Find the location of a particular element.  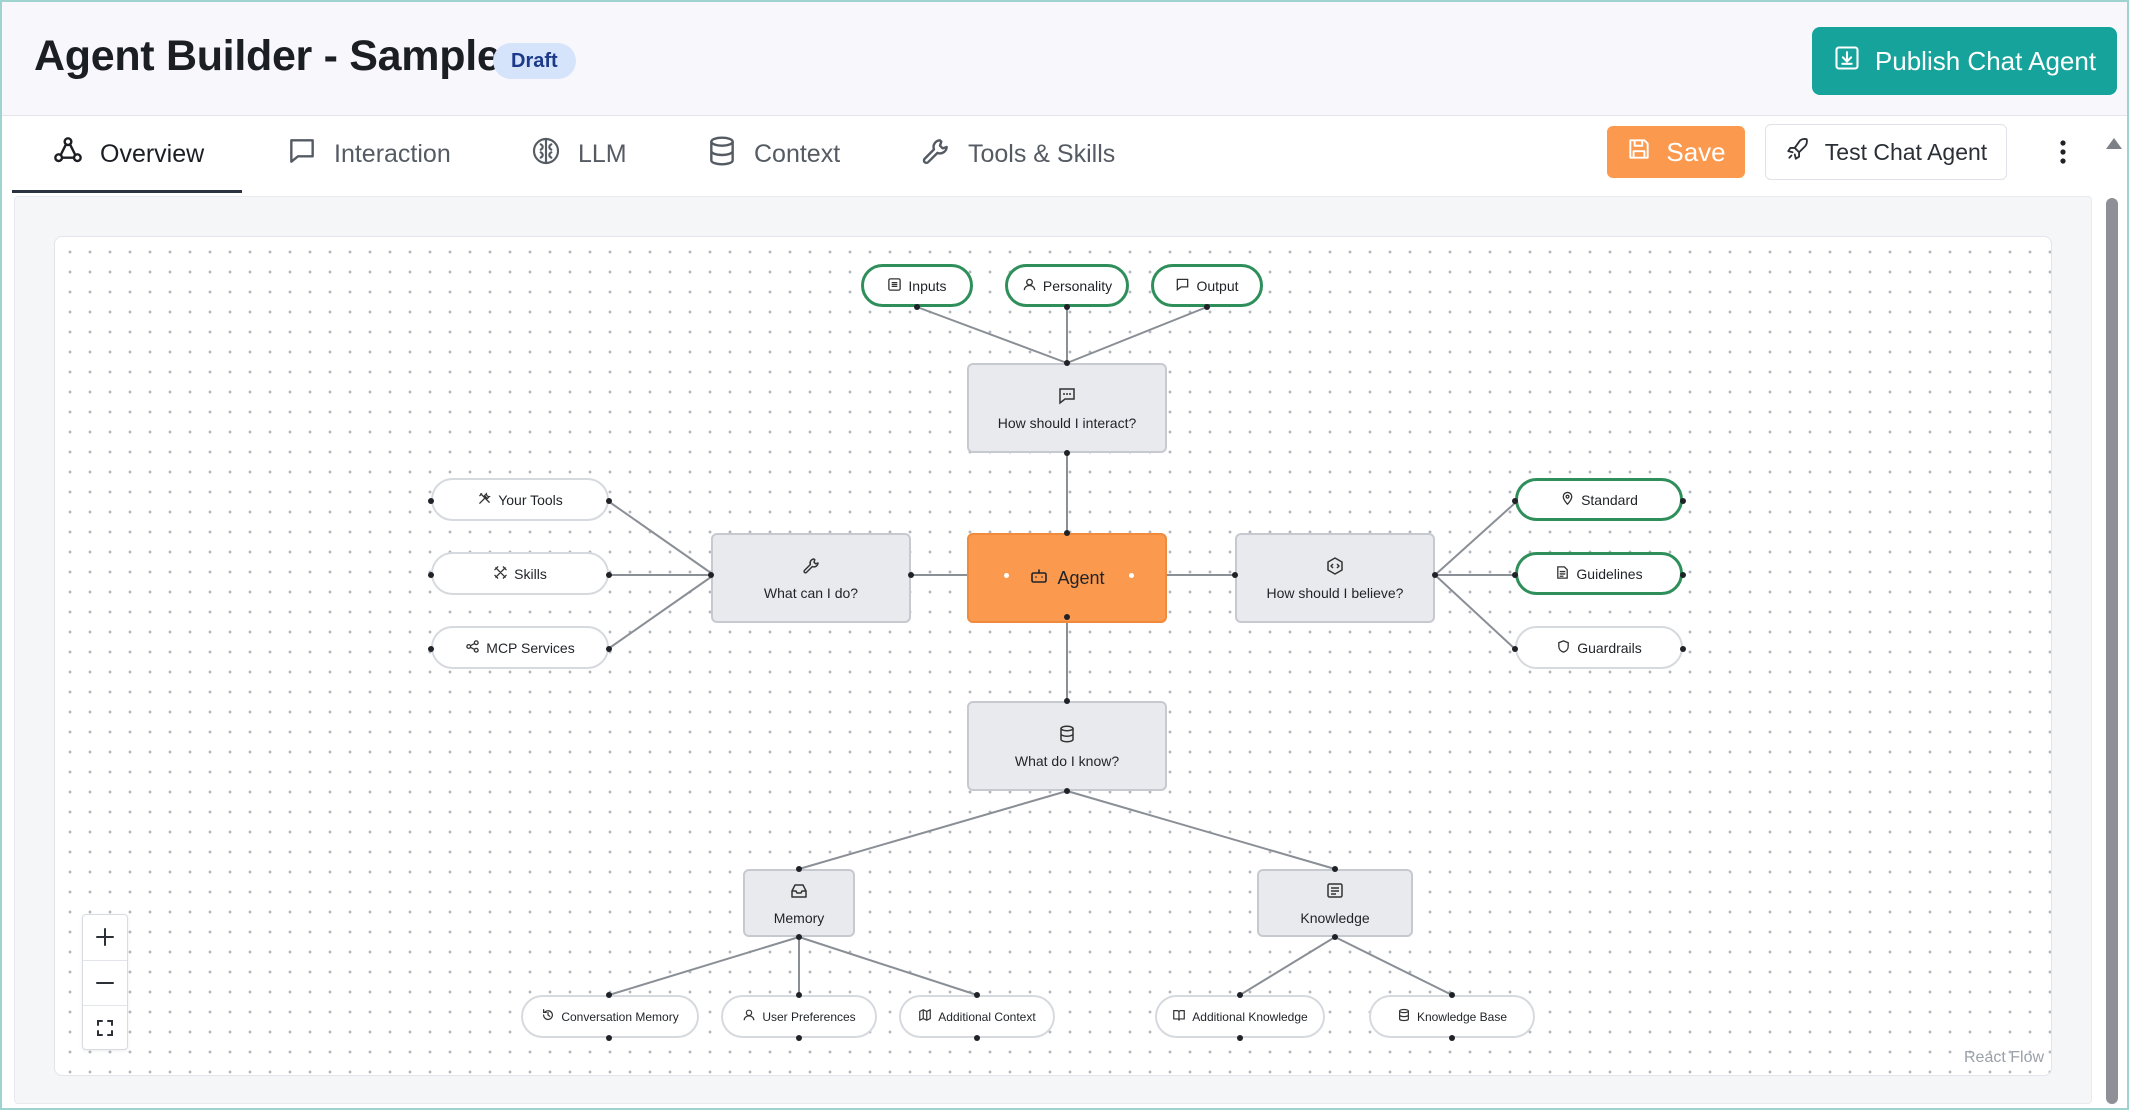

react-flow-attribution: React Flow is located at coordinates (2004, 1058).